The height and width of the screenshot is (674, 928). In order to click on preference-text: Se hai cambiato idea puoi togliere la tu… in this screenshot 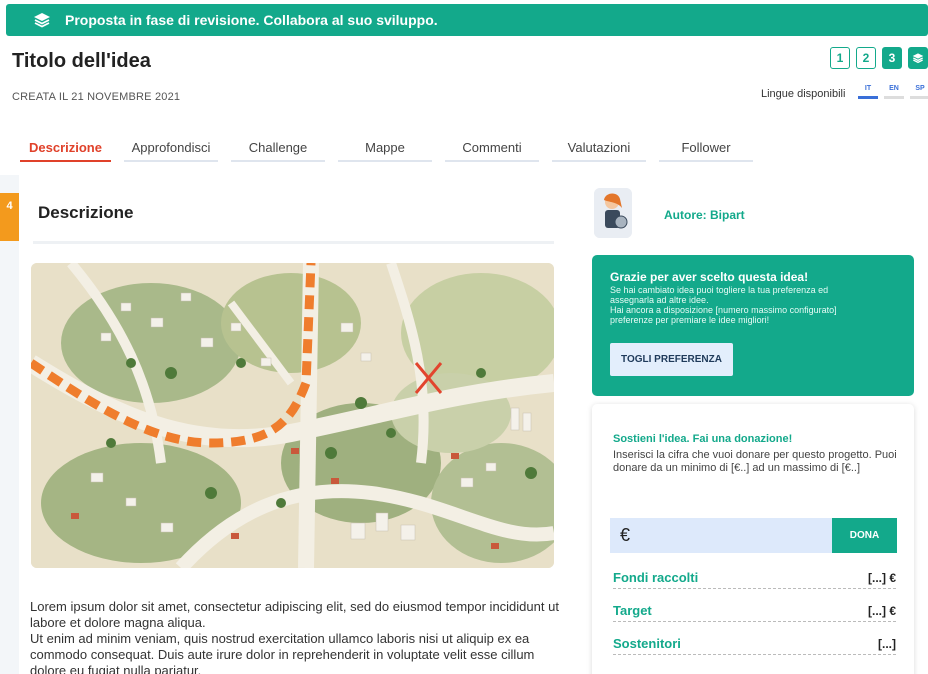, I will do `click(719, 290)`.